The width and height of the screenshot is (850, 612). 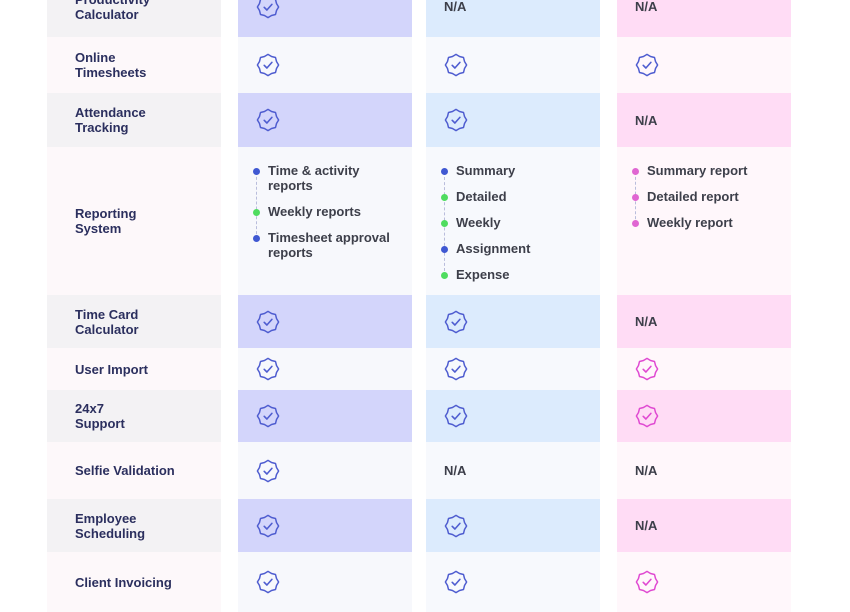 What do you see at coordinates (134, 470) in the screenshot?
I see `feature-name: Selfie Validation` at bounding box center [134, 470].